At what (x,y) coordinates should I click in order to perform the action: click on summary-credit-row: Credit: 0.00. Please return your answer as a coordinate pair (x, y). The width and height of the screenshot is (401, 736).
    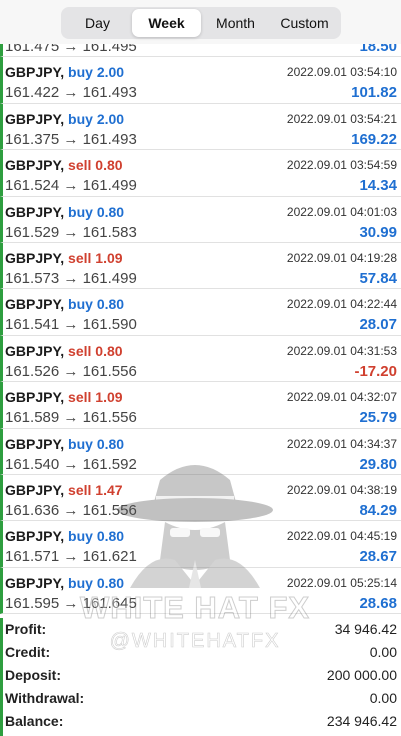
    Looking at the image, I should click on (202, 652).